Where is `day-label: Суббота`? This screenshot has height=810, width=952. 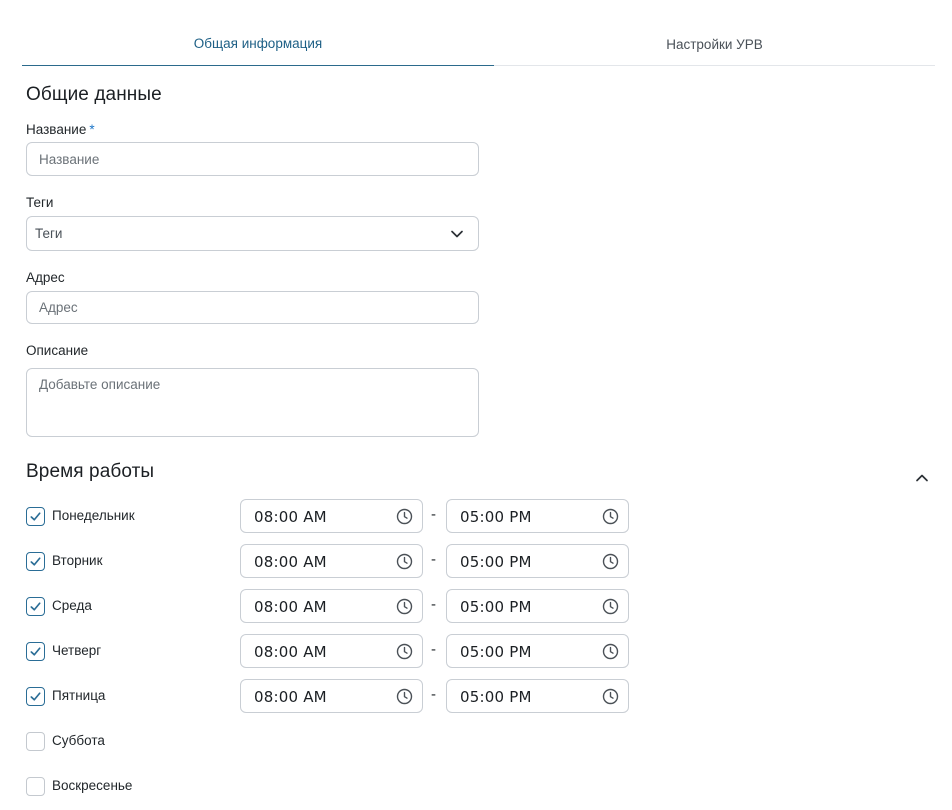 day-label: Суббота is located at coordinates (78, 740).